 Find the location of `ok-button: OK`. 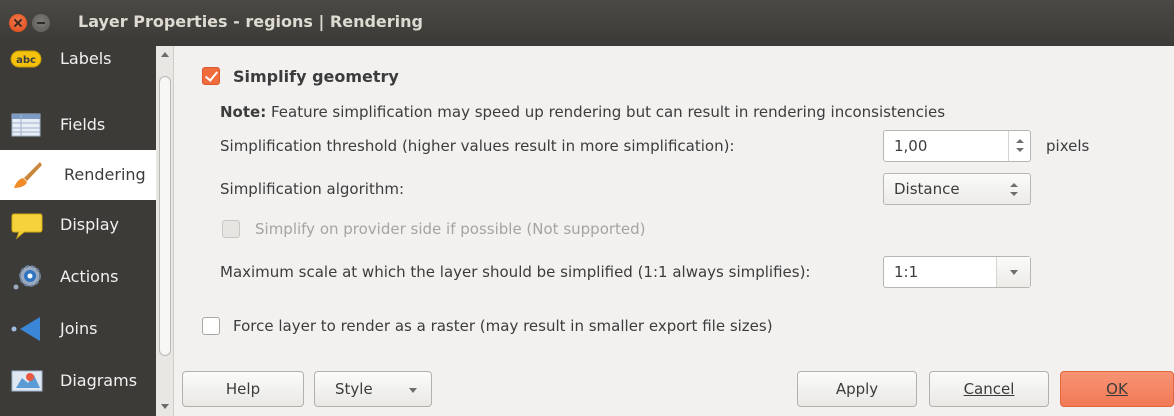

ok-button: OK is located at coordinates (1117, 389).